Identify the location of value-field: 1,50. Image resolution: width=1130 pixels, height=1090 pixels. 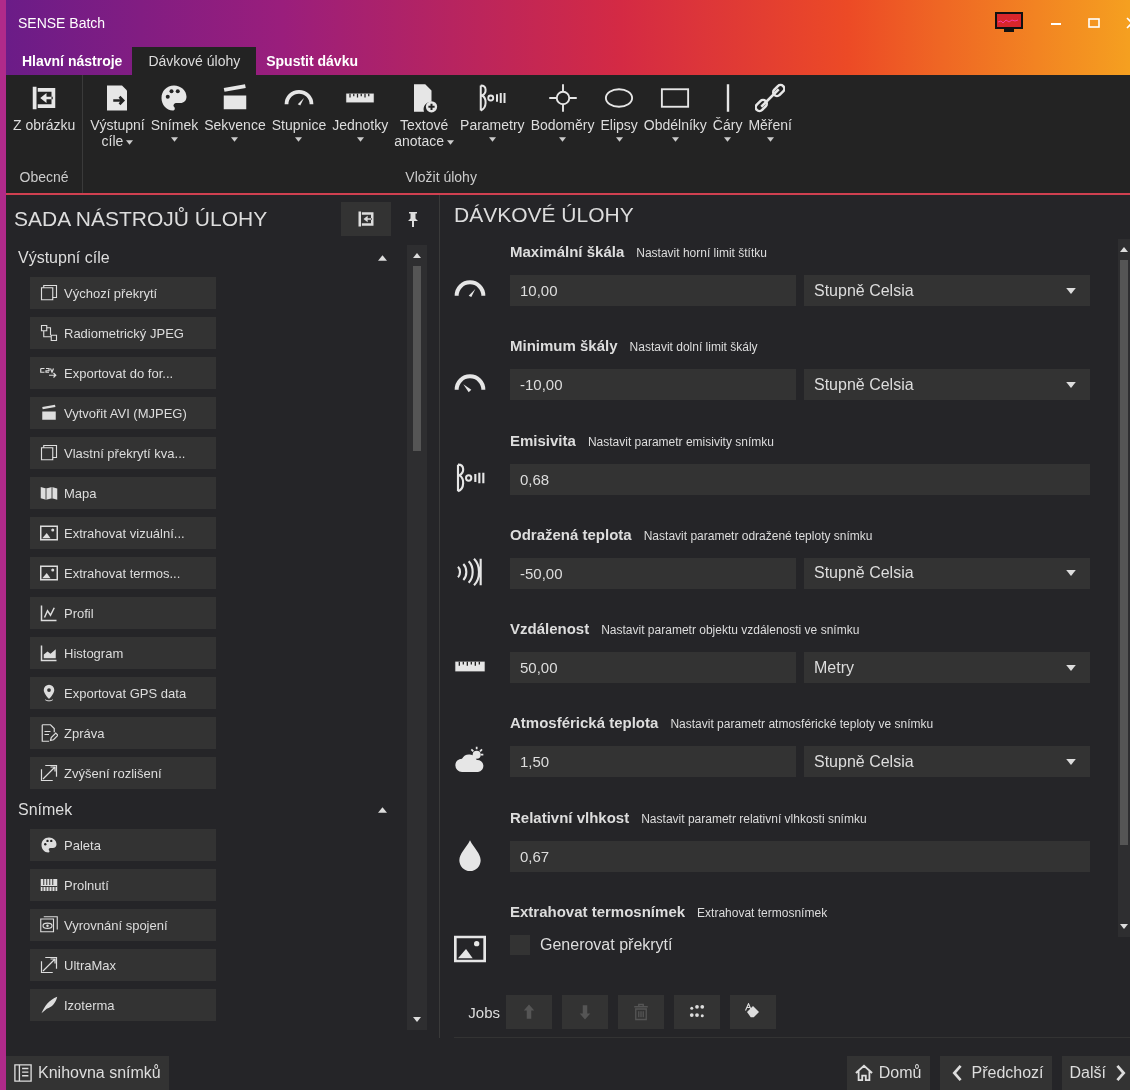
(653, 762).